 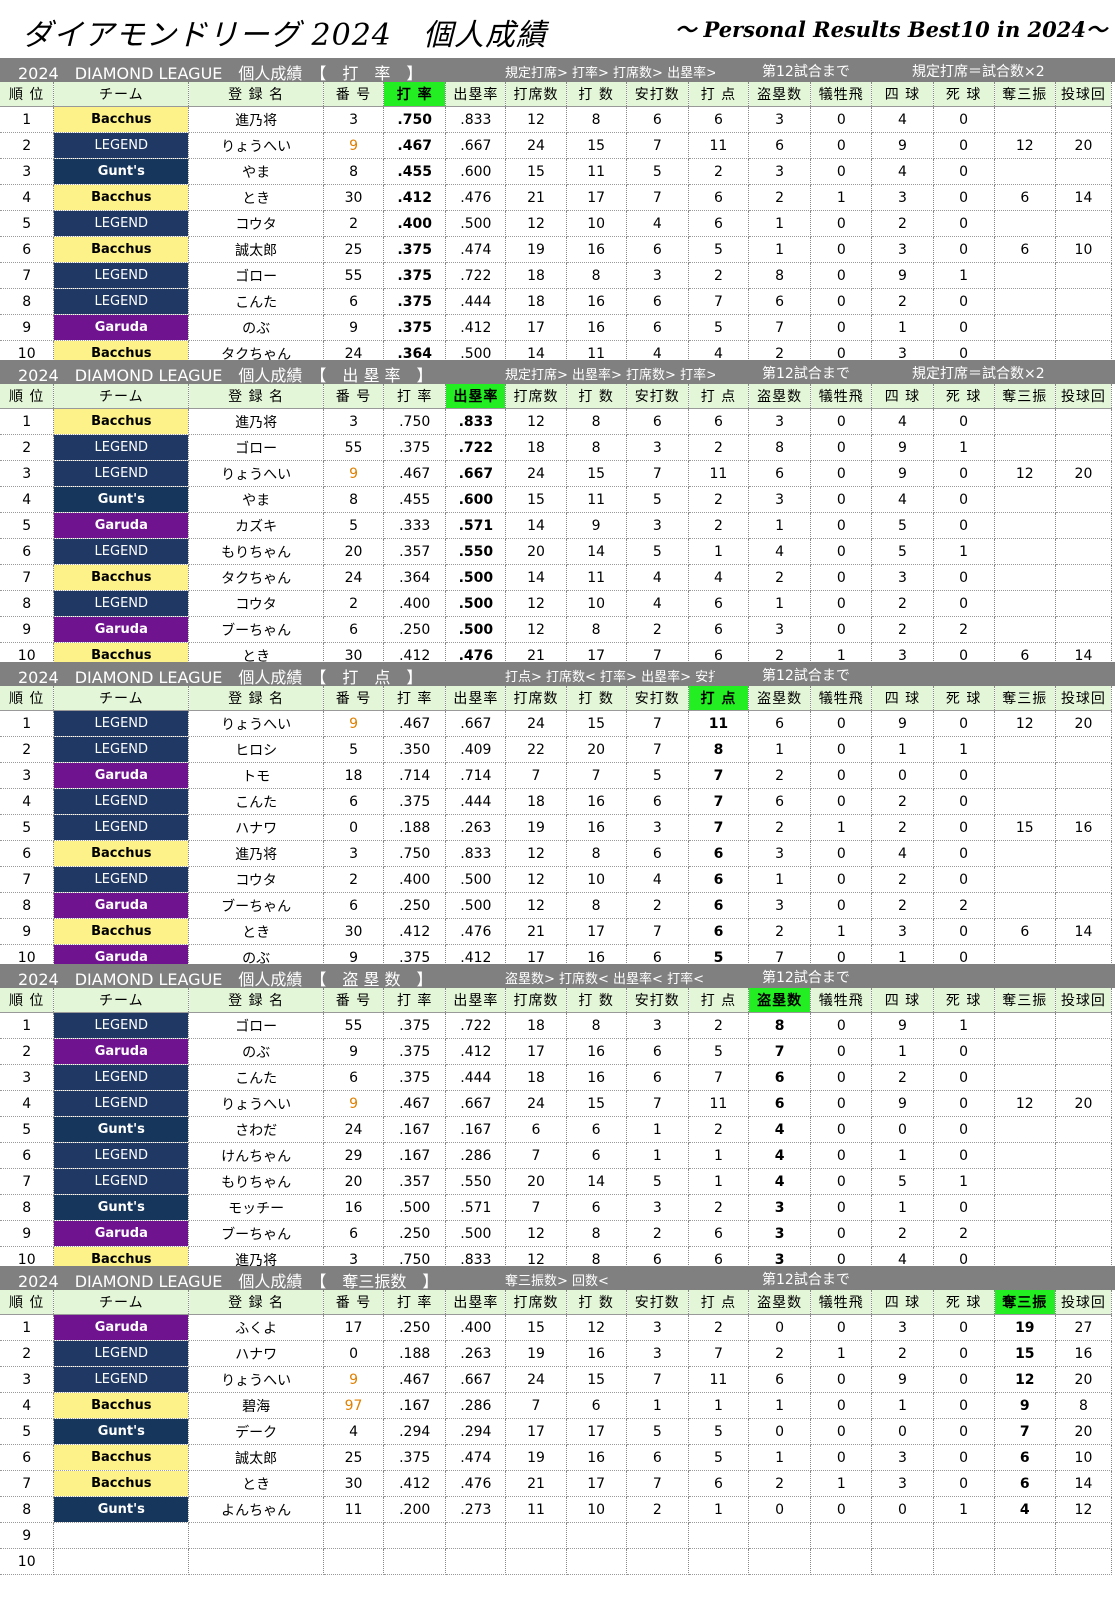 What do you see at coordinates (476, 603) in the screenshot?
I see `table-cell: .500` at bounding box center [476, 603].